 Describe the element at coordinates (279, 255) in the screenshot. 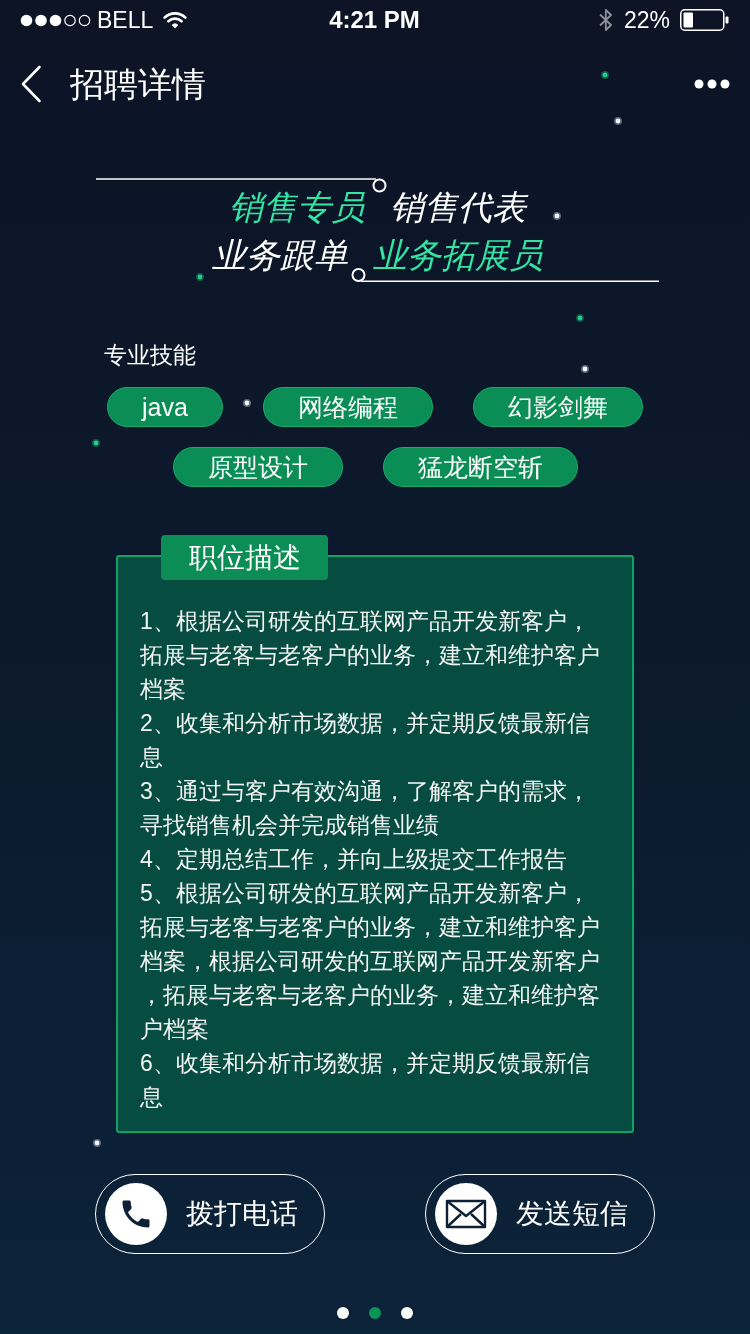

I see `position-title: 业务跟单` at that location.